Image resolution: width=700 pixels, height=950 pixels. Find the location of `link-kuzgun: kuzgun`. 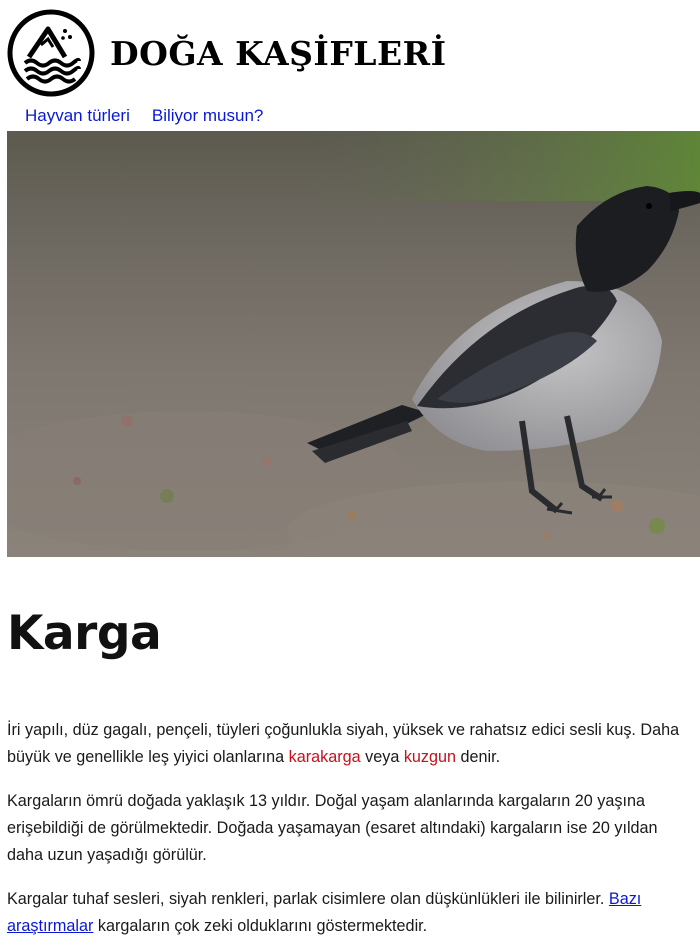

link-kuzgun: kuzgun is located at coordinates (430, 757).